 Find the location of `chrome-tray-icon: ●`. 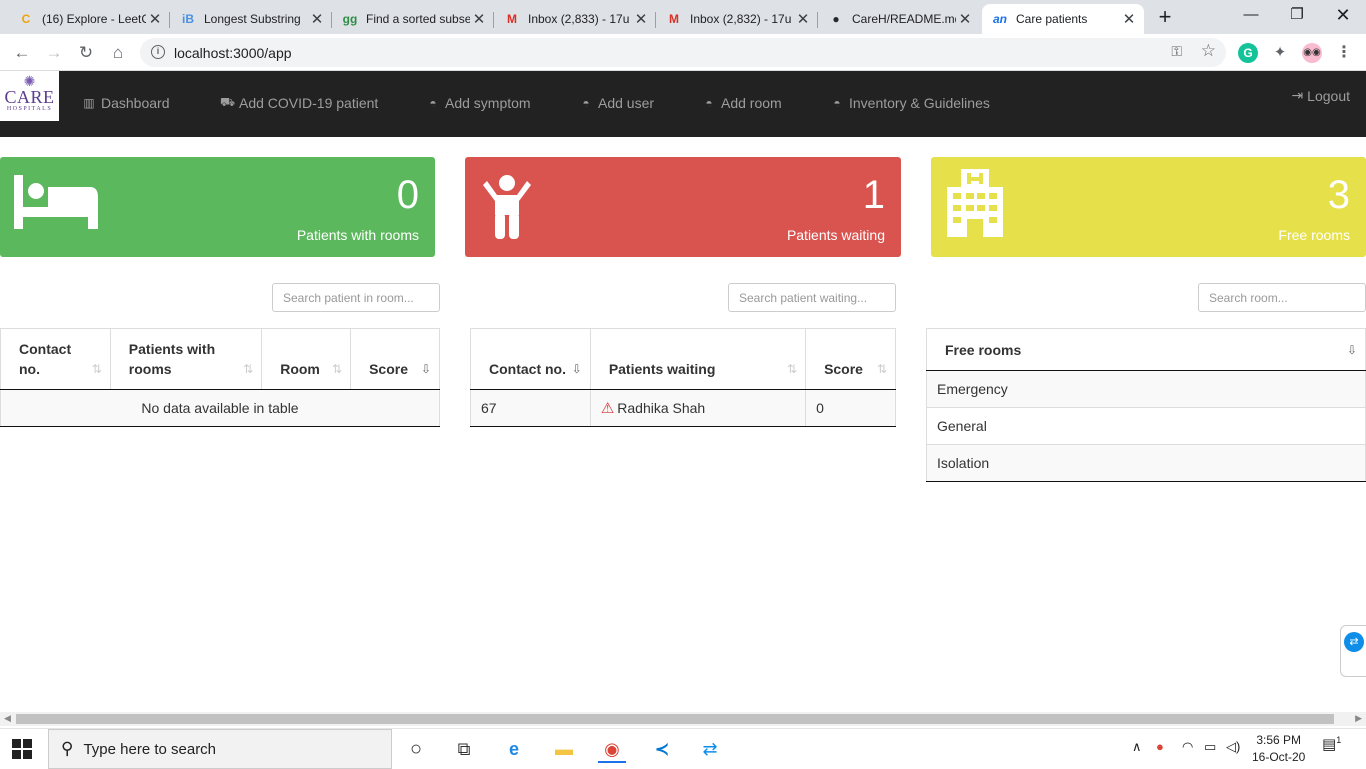

chrome-tray-icon: ● is located at coordinates (1160, 746).